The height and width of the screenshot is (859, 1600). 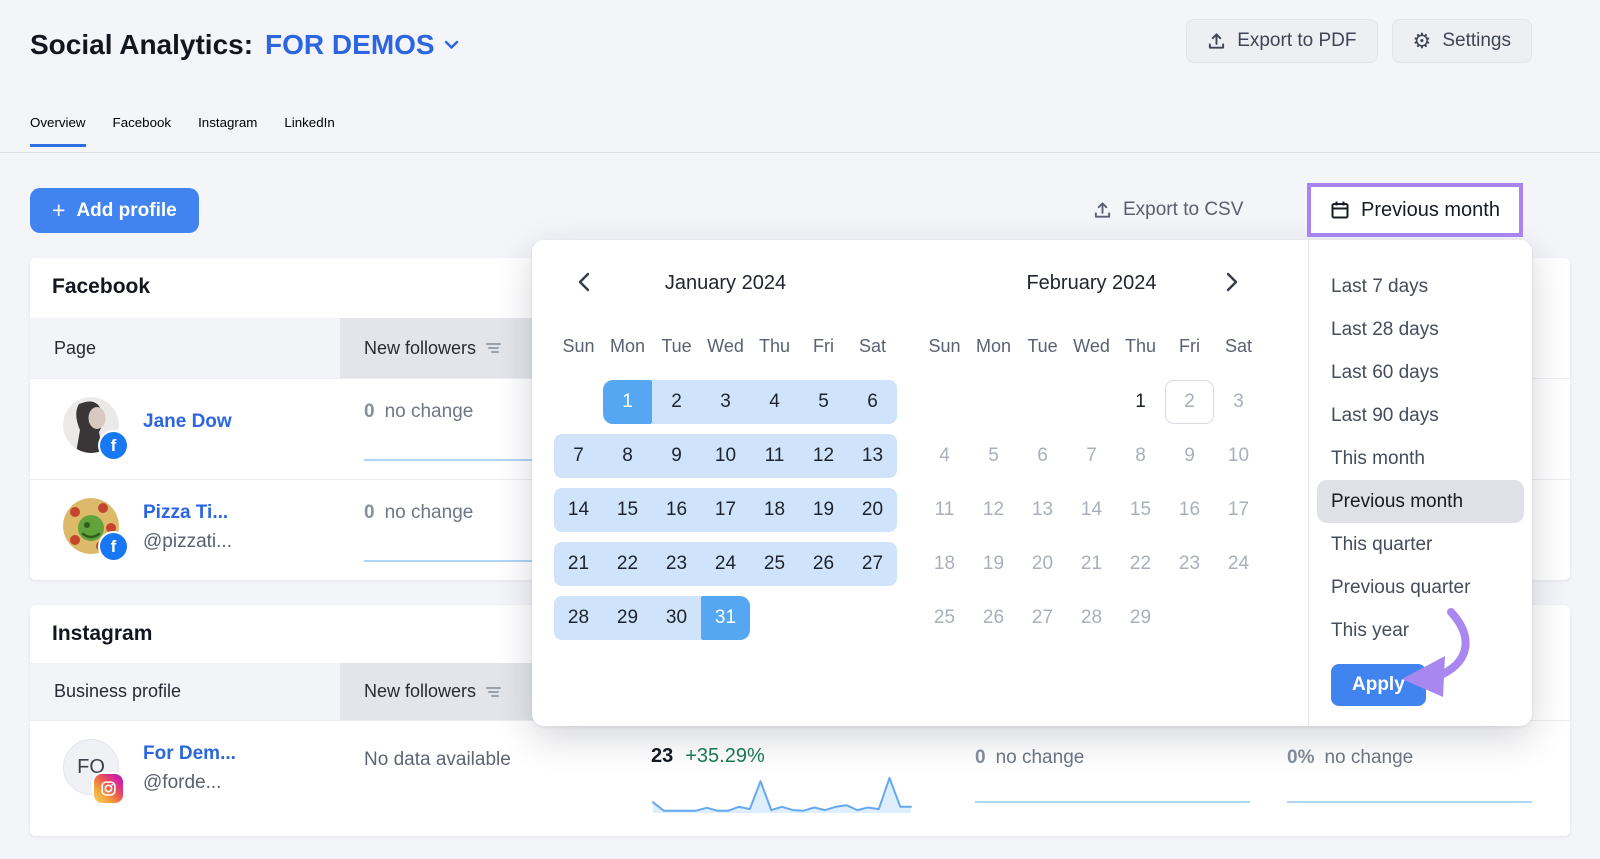 What do you see at coordinates (872, 456) in the screenshot?
I see `calendar-day: 13` at bounding box center [872, 456].